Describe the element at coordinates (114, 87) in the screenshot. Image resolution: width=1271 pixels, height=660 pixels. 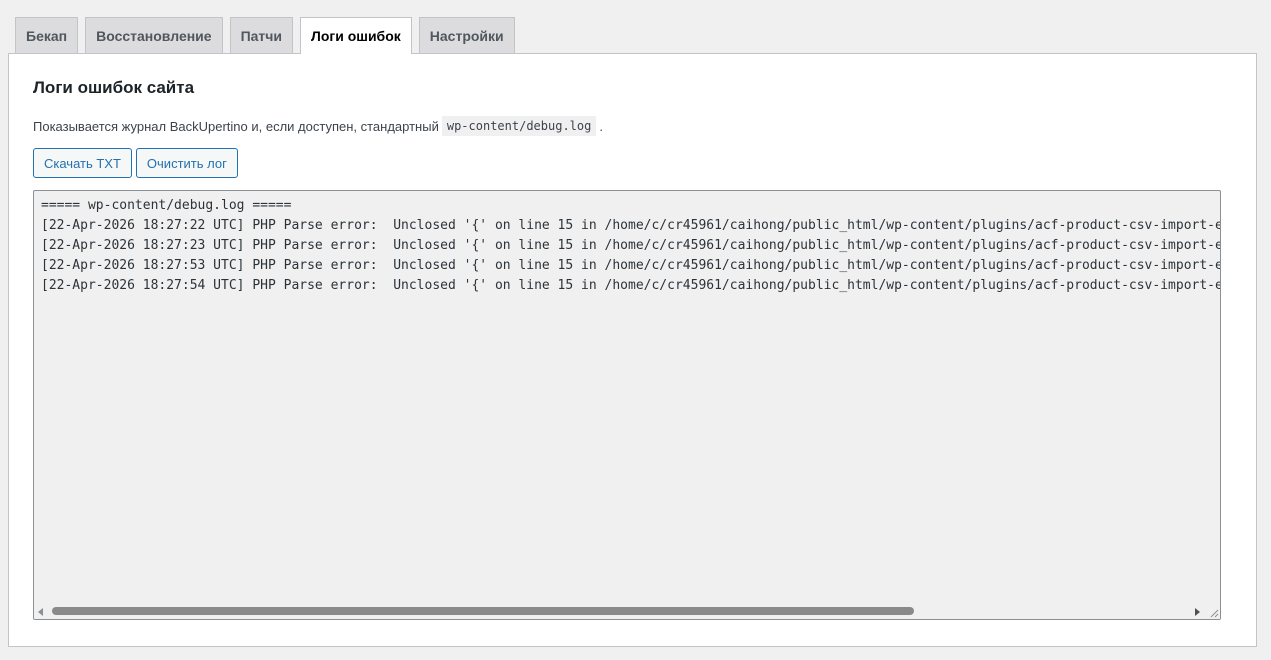
I see `panel-title: Логи ошибок сайта` at that location.